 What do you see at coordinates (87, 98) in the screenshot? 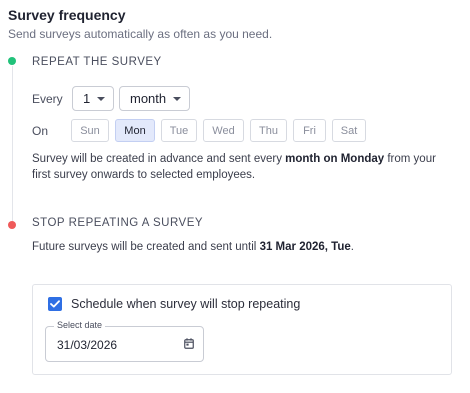
I see `repeat-count-value: 1` at bounding box center [87, 98].